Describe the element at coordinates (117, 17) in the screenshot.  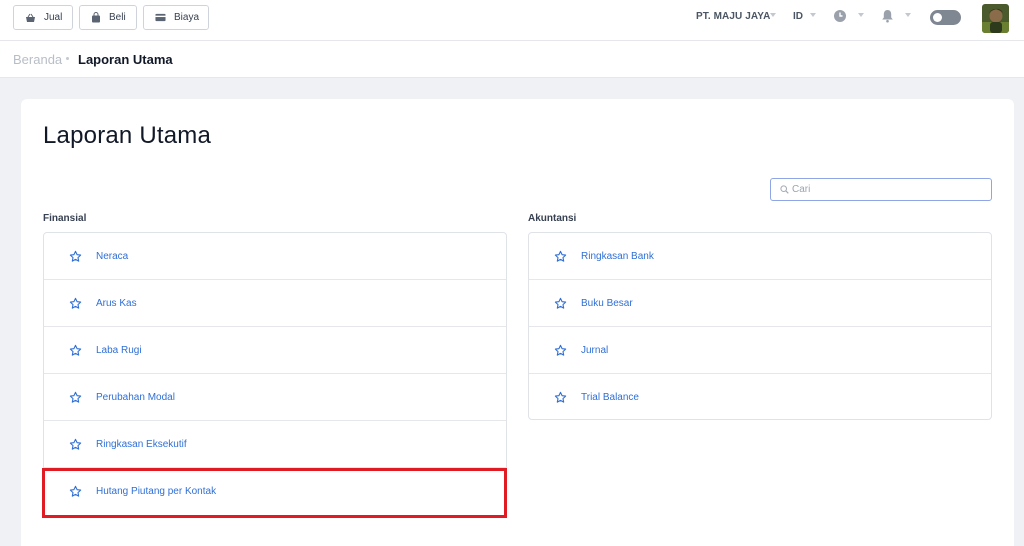
I see `beli-button-label: Beli` at that location.